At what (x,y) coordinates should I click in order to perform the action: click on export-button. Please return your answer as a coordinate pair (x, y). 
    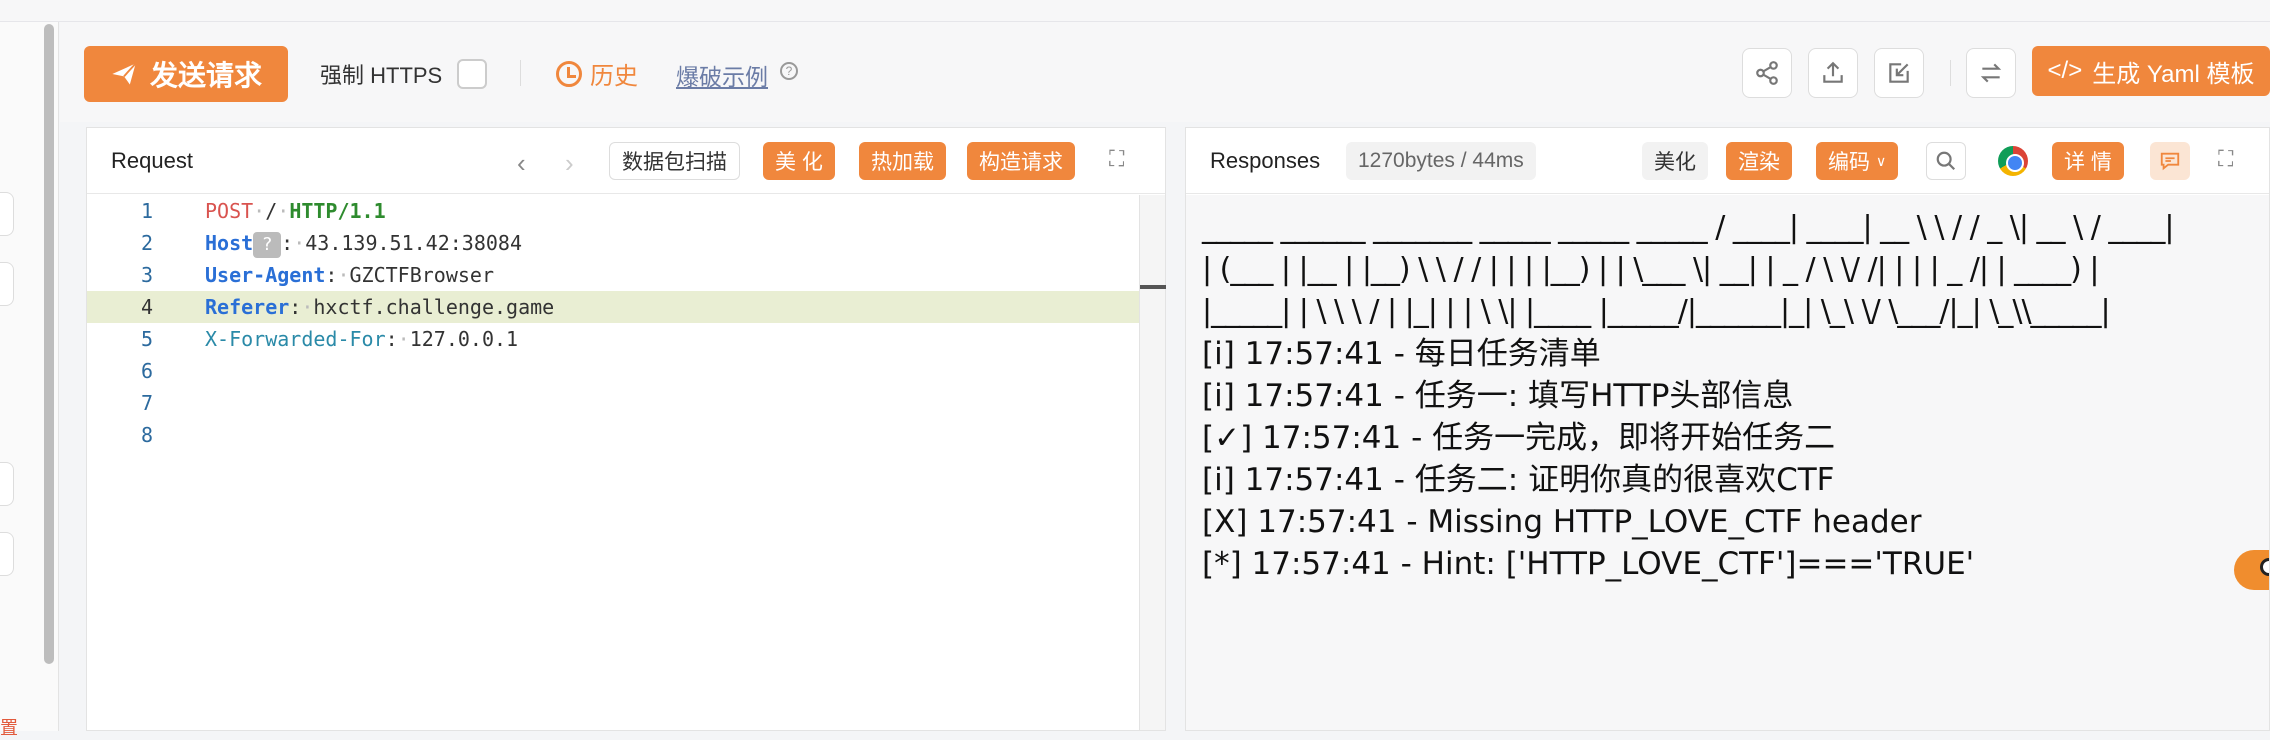
    Looking at the image, I should click on (1833, 73).